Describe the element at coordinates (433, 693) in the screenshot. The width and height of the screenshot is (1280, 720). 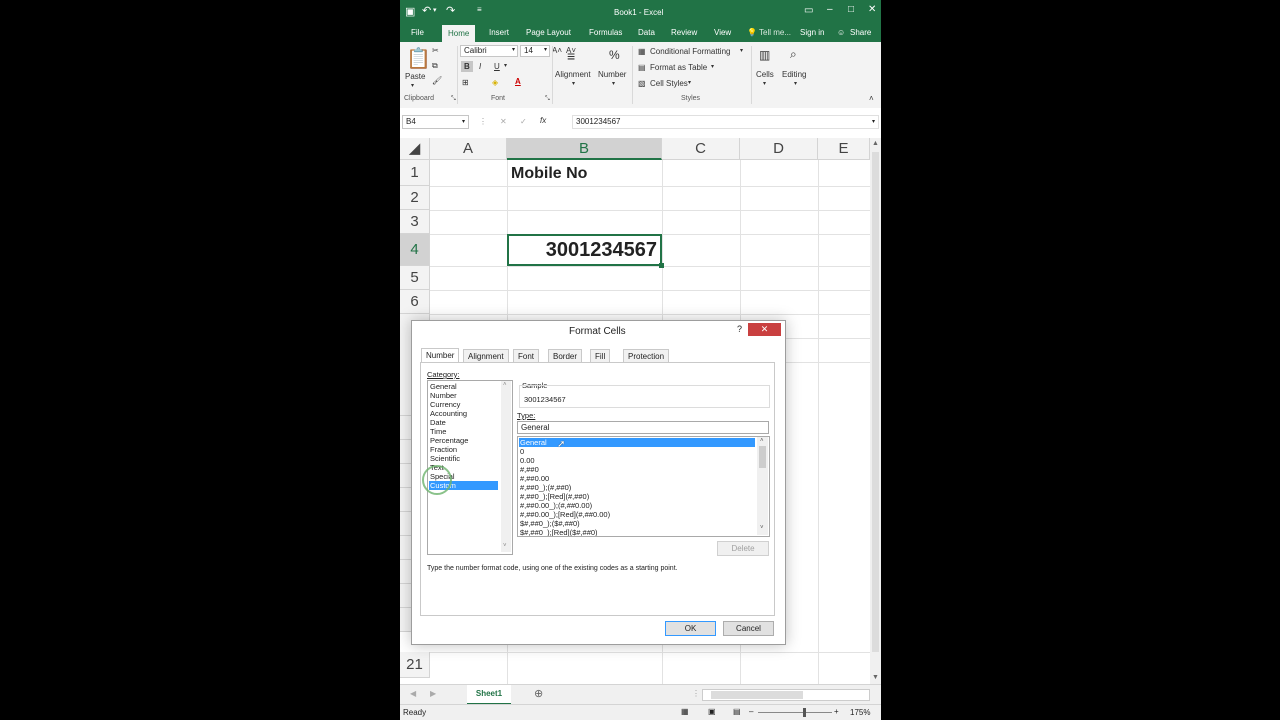
I see `next-sheet-icon: ▶` at that location.